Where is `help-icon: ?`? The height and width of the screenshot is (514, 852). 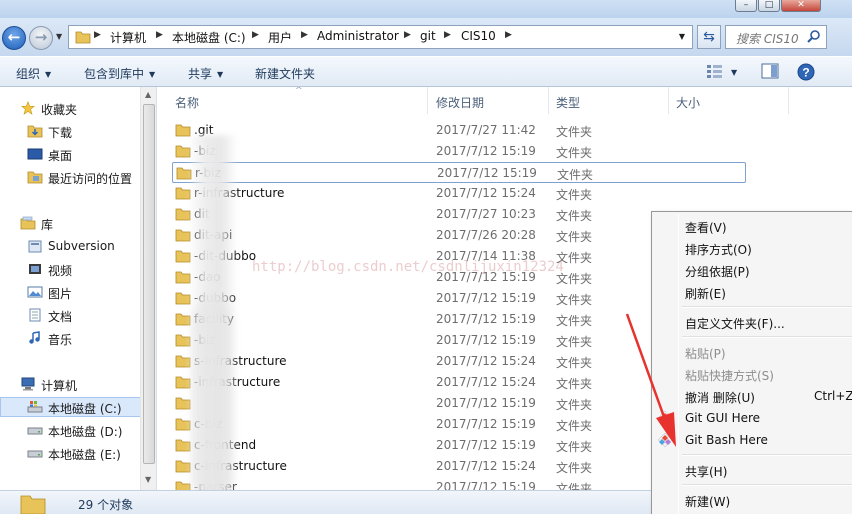
help-icon: ? is located at coordinates (806, 72).